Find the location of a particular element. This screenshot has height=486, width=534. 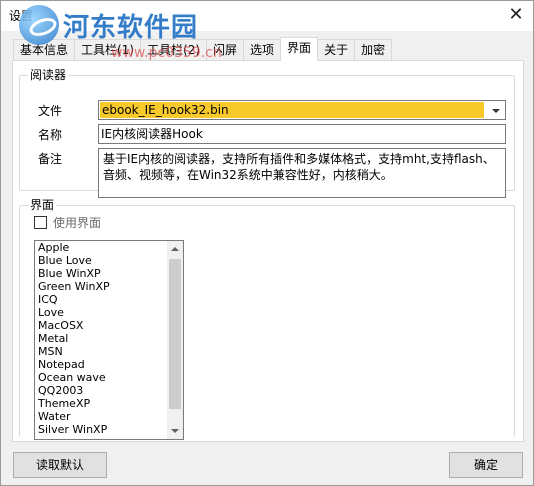

list-item: MacOSX is located at coordinates (101, 325).